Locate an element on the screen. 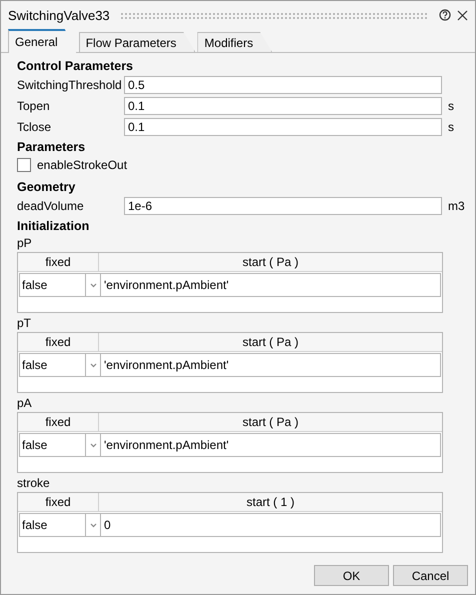 The image size is (476, 595). table-label: stroke is located at coordinates (34, 483).